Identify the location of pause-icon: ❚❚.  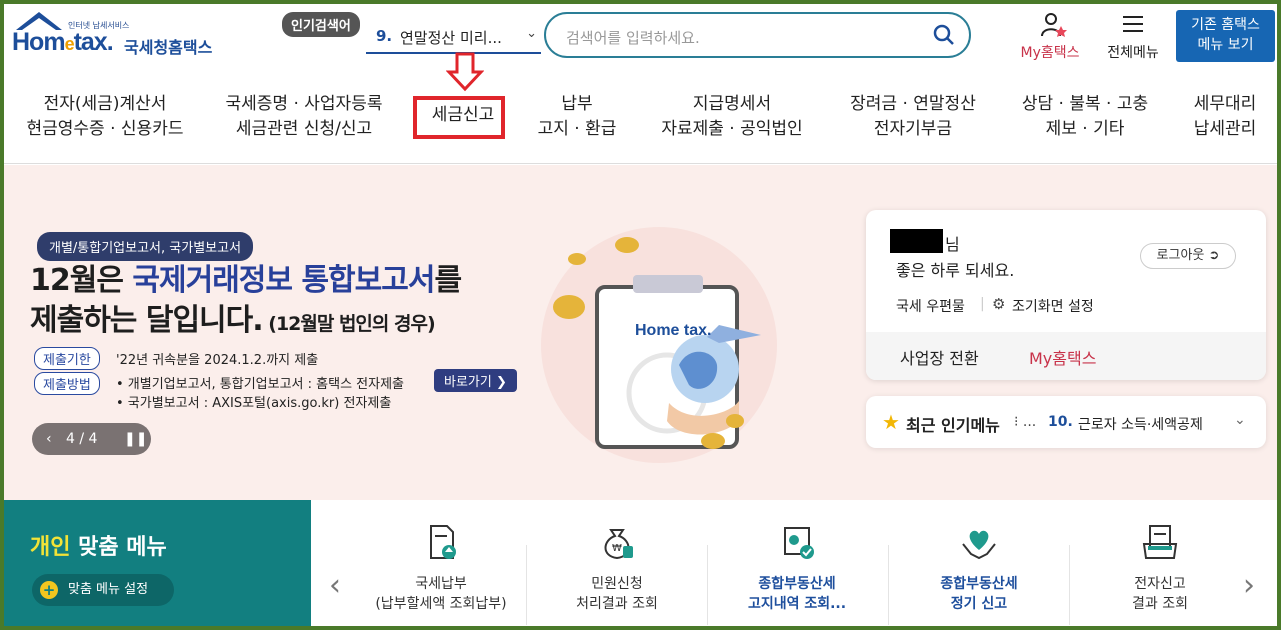
(135, 439).